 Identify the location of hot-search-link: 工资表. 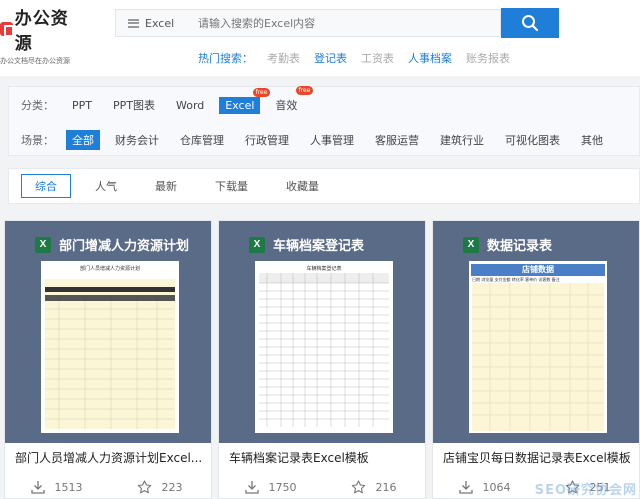
(377, 58).